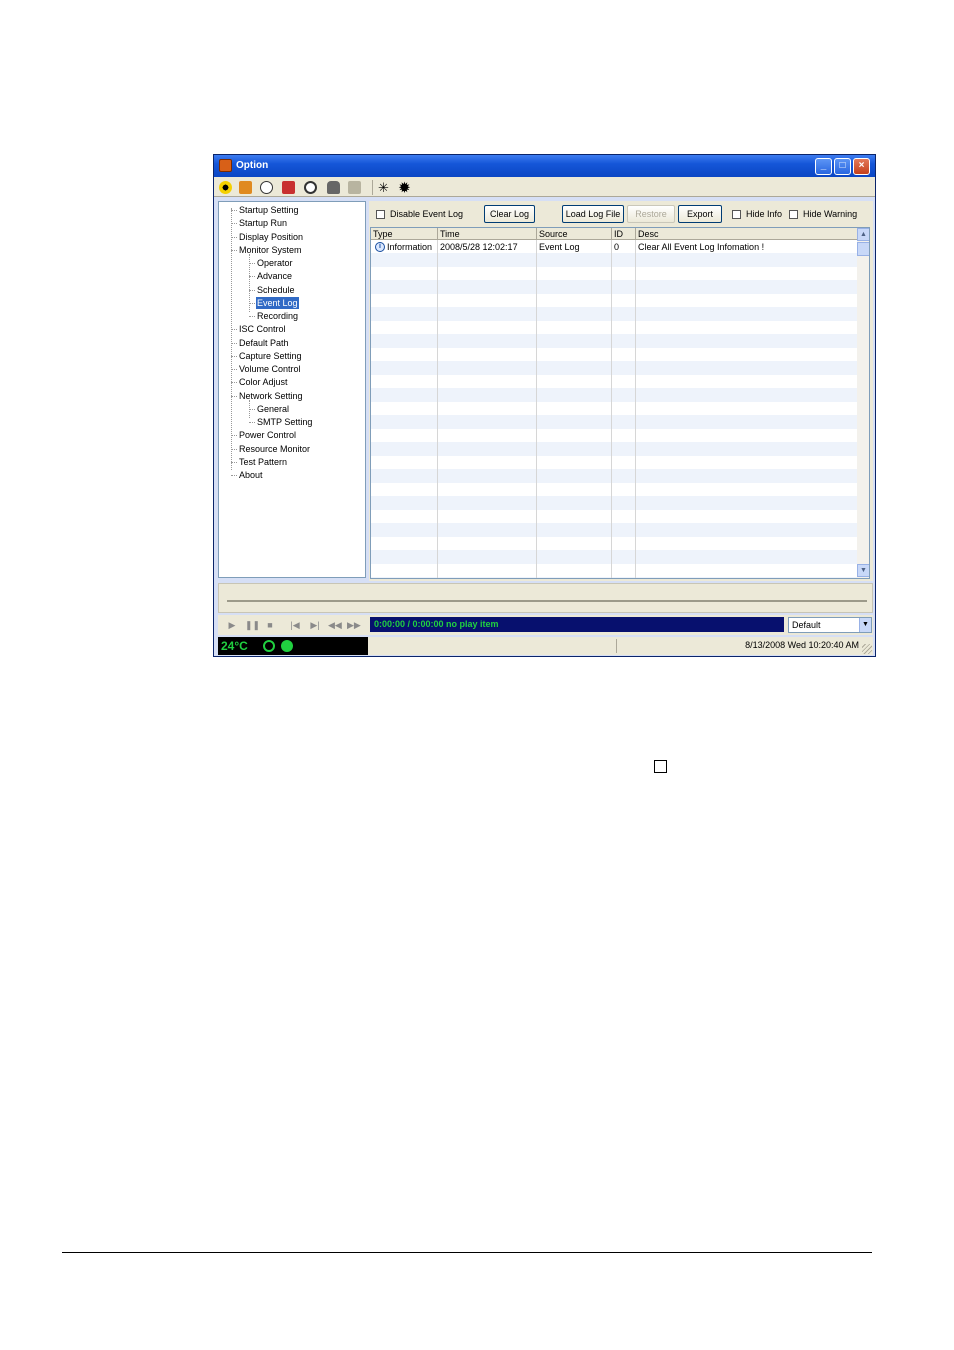  Describe the element at coordinates (863, 249) in the screenshot. I see `scroll-thumb` at that location.